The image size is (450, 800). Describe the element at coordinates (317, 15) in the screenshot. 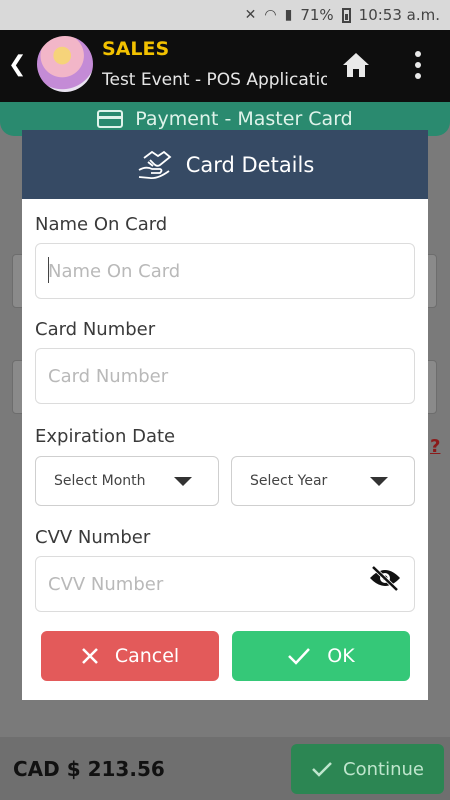

I see `battery-percent: 71%` at that location.